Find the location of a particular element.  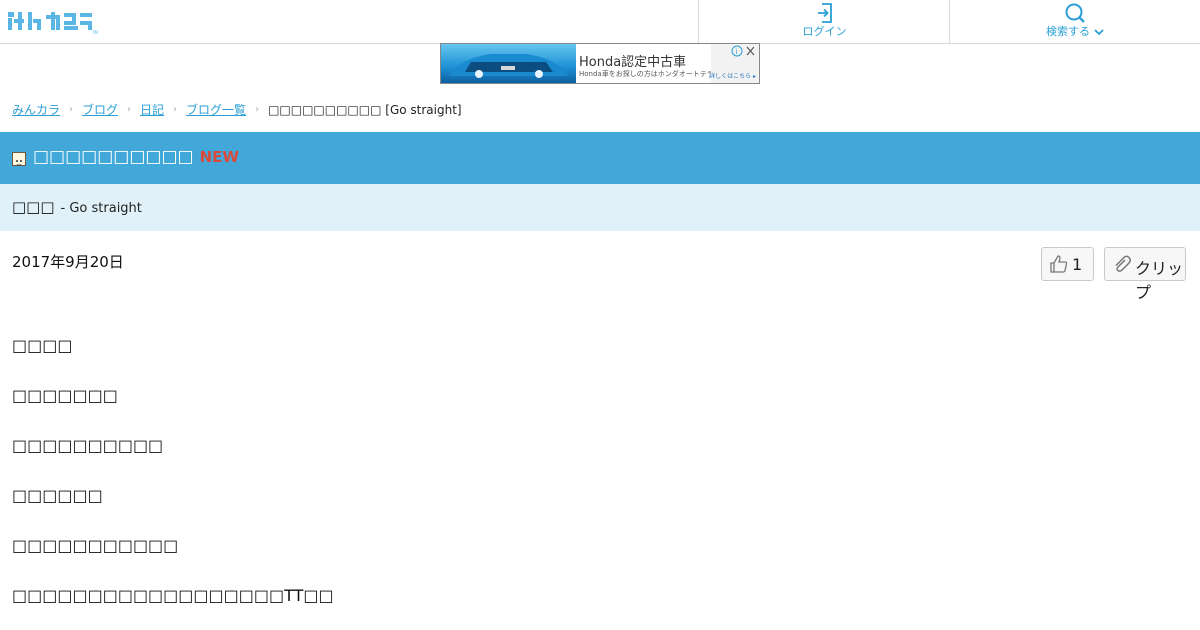

new-badge: NEW is located at coordinates (219, 157).